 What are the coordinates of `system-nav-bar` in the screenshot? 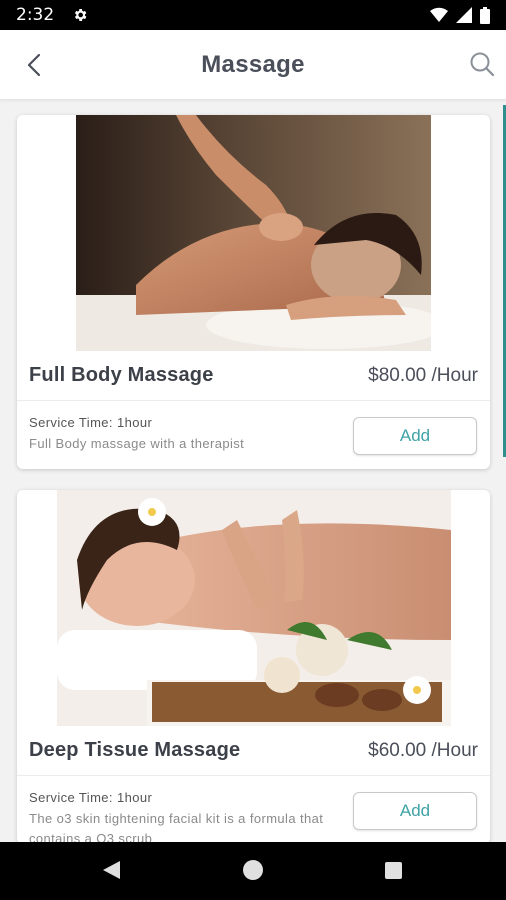 It's located at (253, 871).